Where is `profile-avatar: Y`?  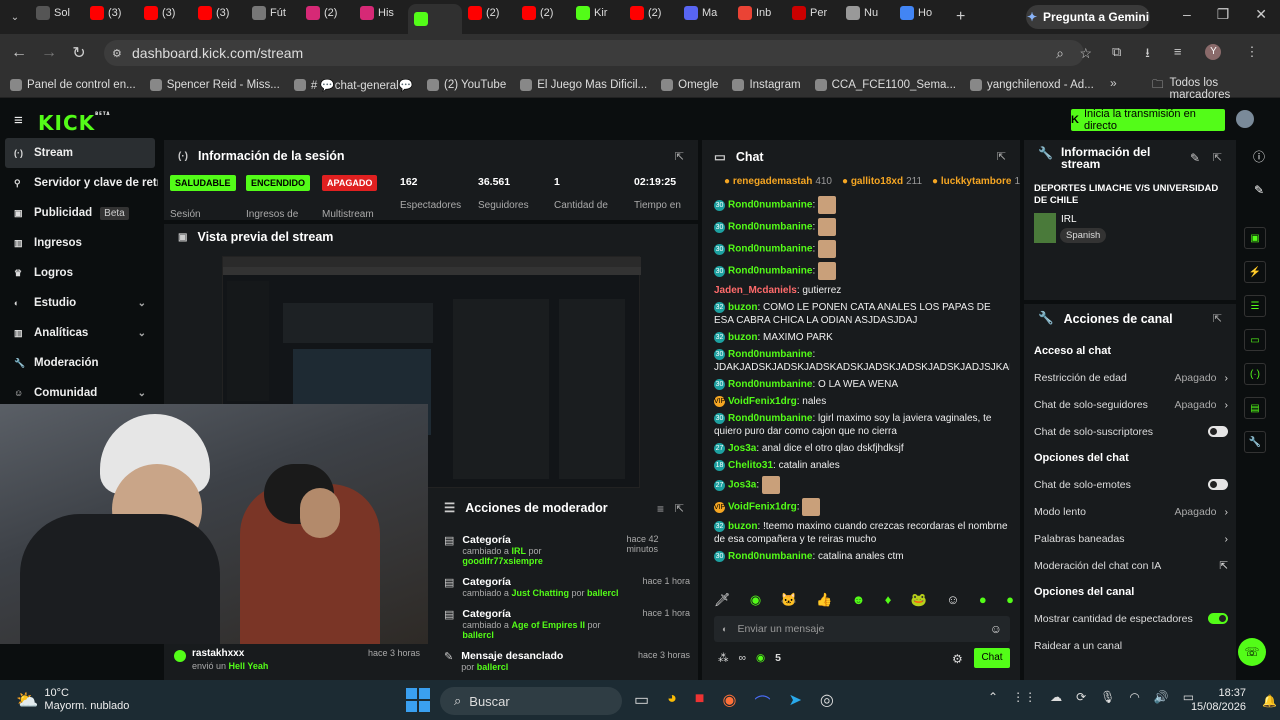 profile-avatar: Y is located at coordinates (1213, 52).